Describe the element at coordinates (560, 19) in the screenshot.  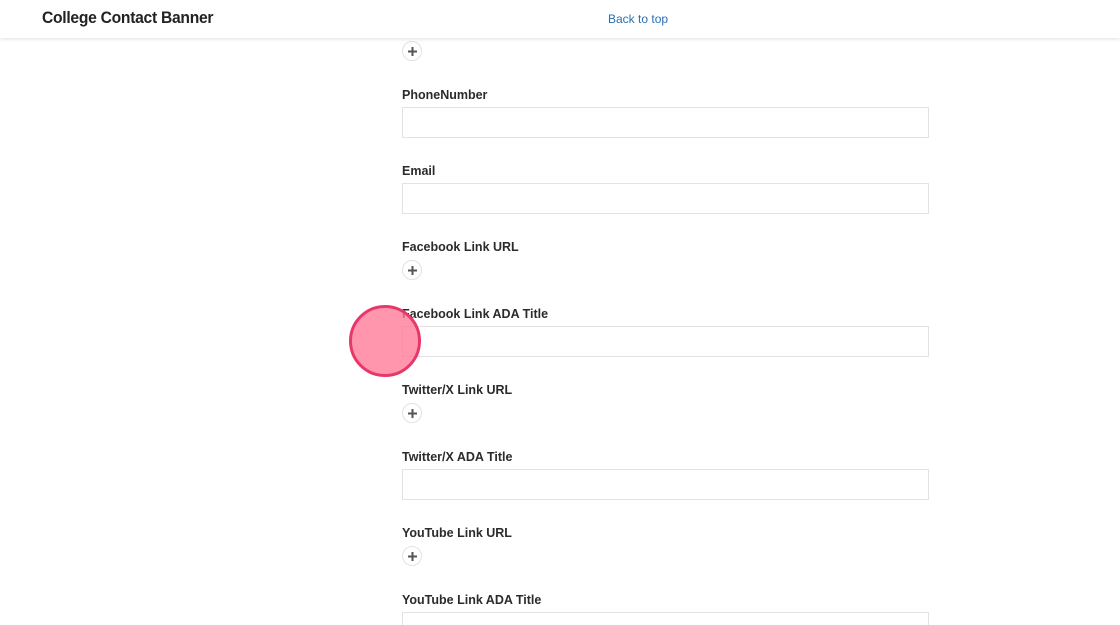
I see `top-bar: College Contact Banner Back to top` at that location.